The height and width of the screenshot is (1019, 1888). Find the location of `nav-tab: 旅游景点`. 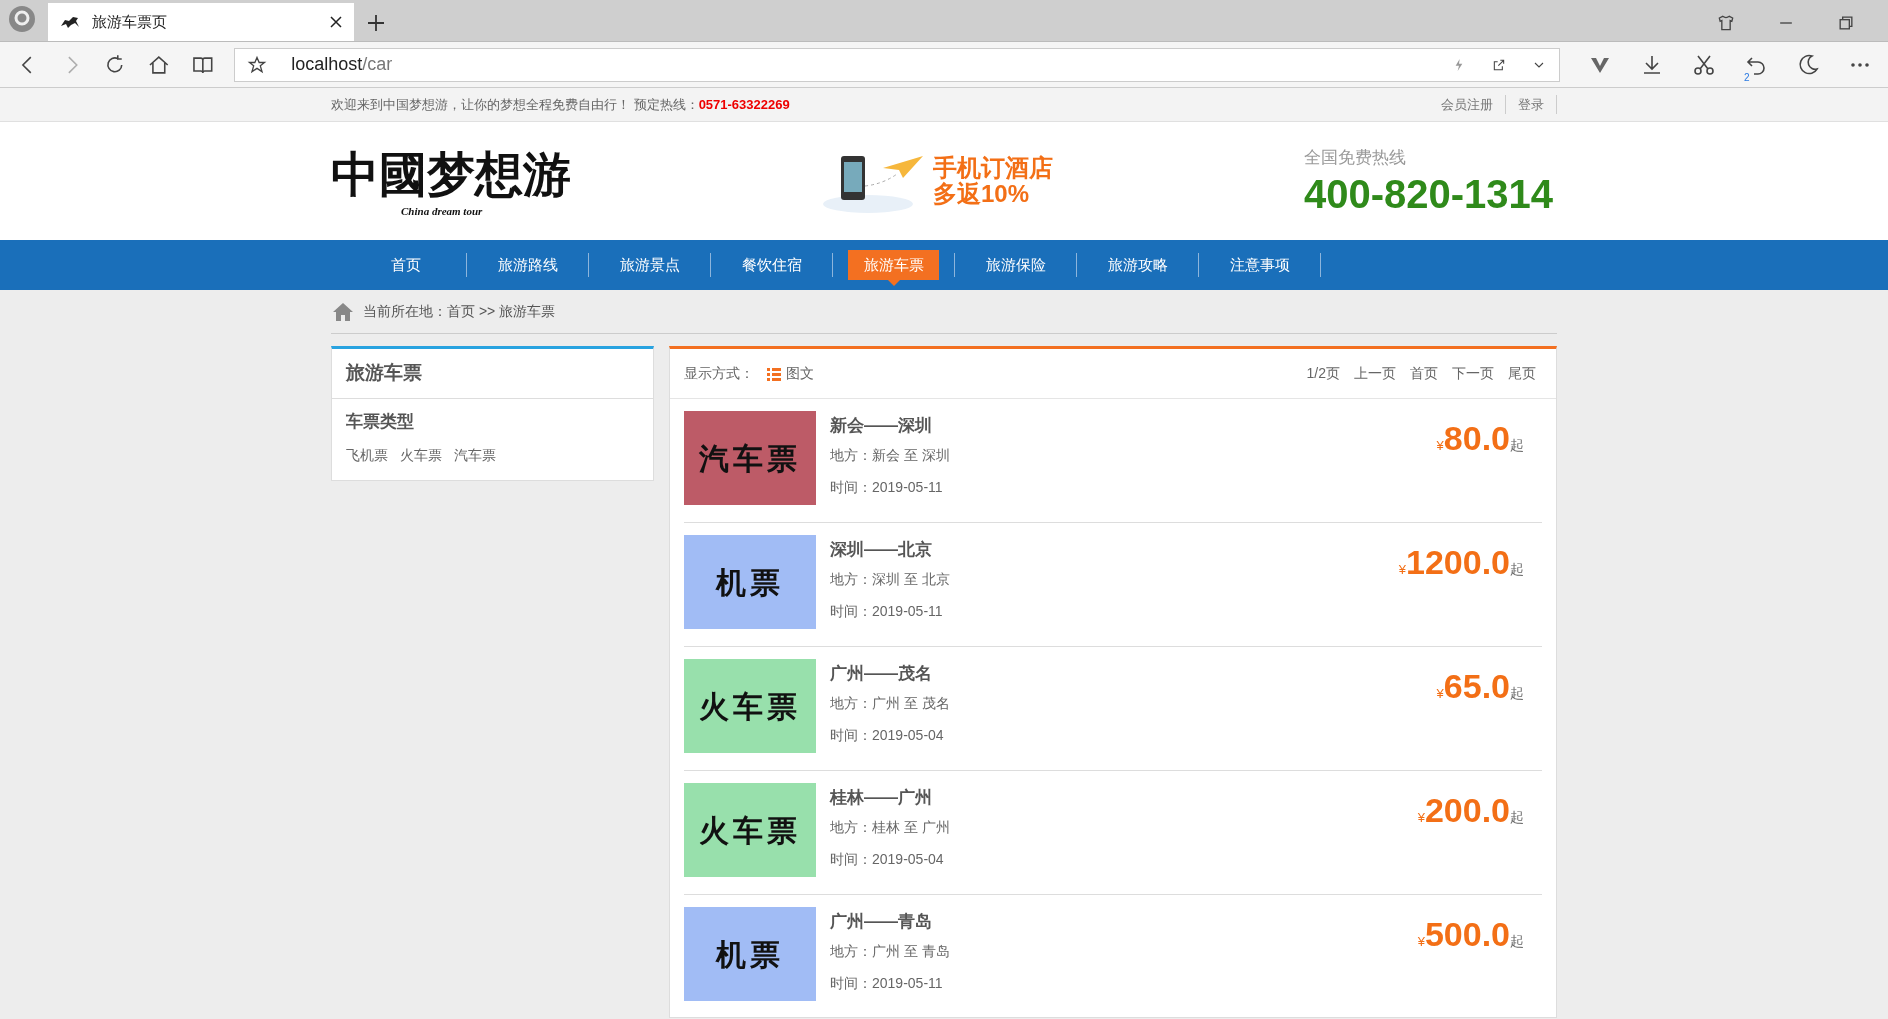

nav-tab: 旅游景点 is located at coordinates (649, 265).